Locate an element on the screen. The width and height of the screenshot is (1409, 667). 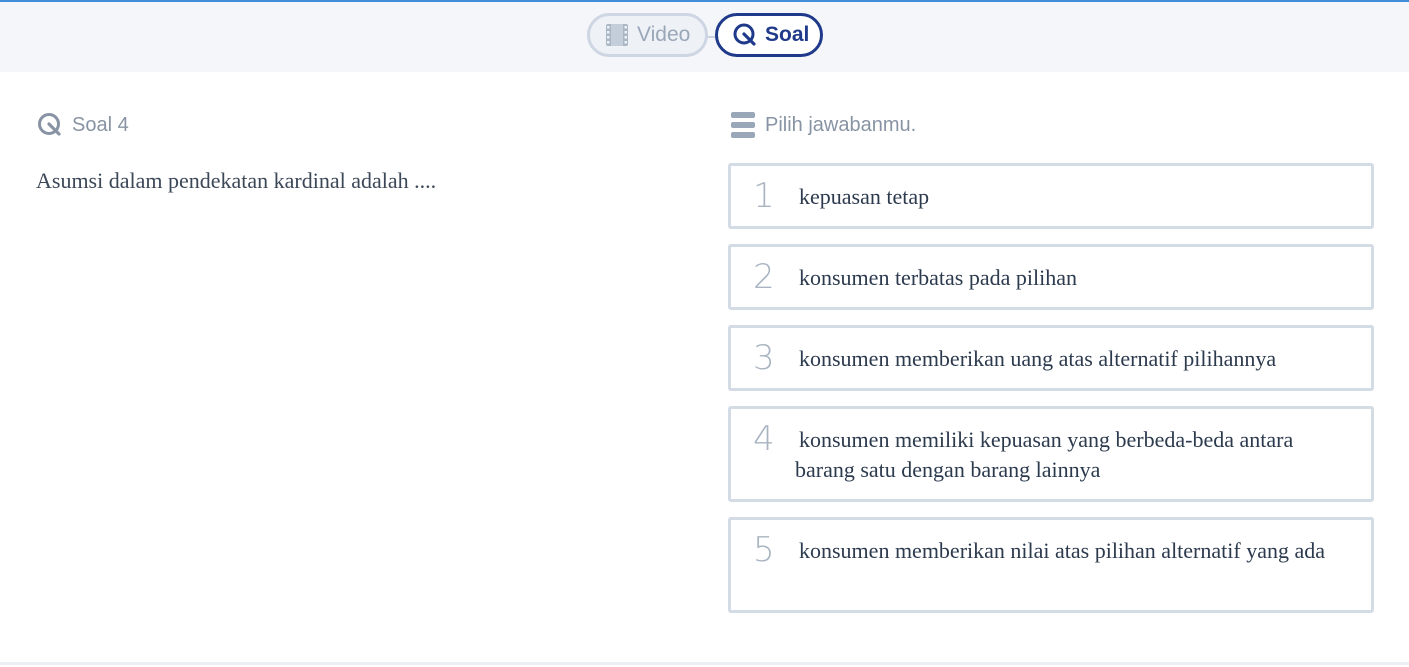
tab-soal: Soal is located at coordinates (769, 35).